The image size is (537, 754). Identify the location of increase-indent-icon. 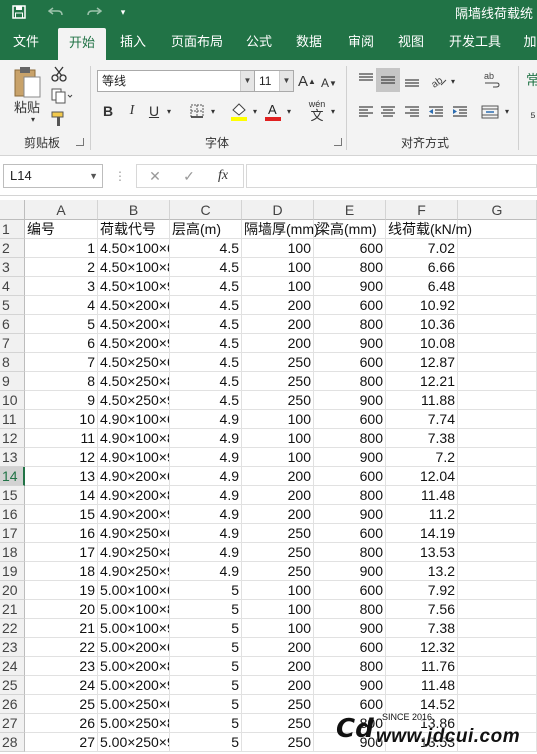
(460, 112).